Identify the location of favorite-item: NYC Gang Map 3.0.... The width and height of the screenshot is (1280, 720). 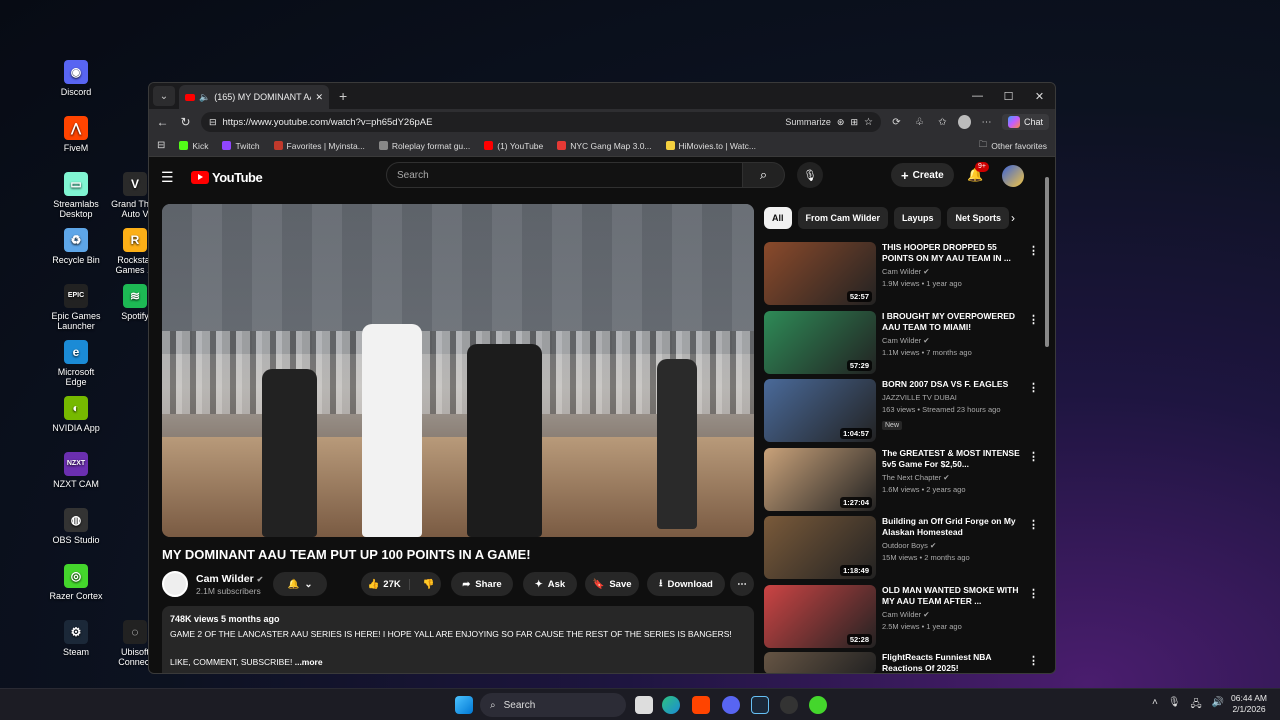
(604, 146).